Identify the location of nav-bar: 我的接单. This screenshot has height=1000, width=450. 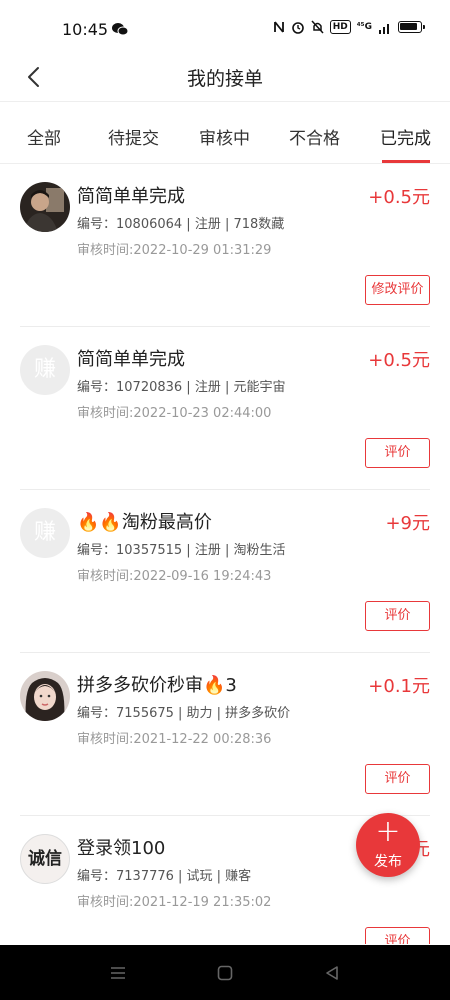
(225, 77).